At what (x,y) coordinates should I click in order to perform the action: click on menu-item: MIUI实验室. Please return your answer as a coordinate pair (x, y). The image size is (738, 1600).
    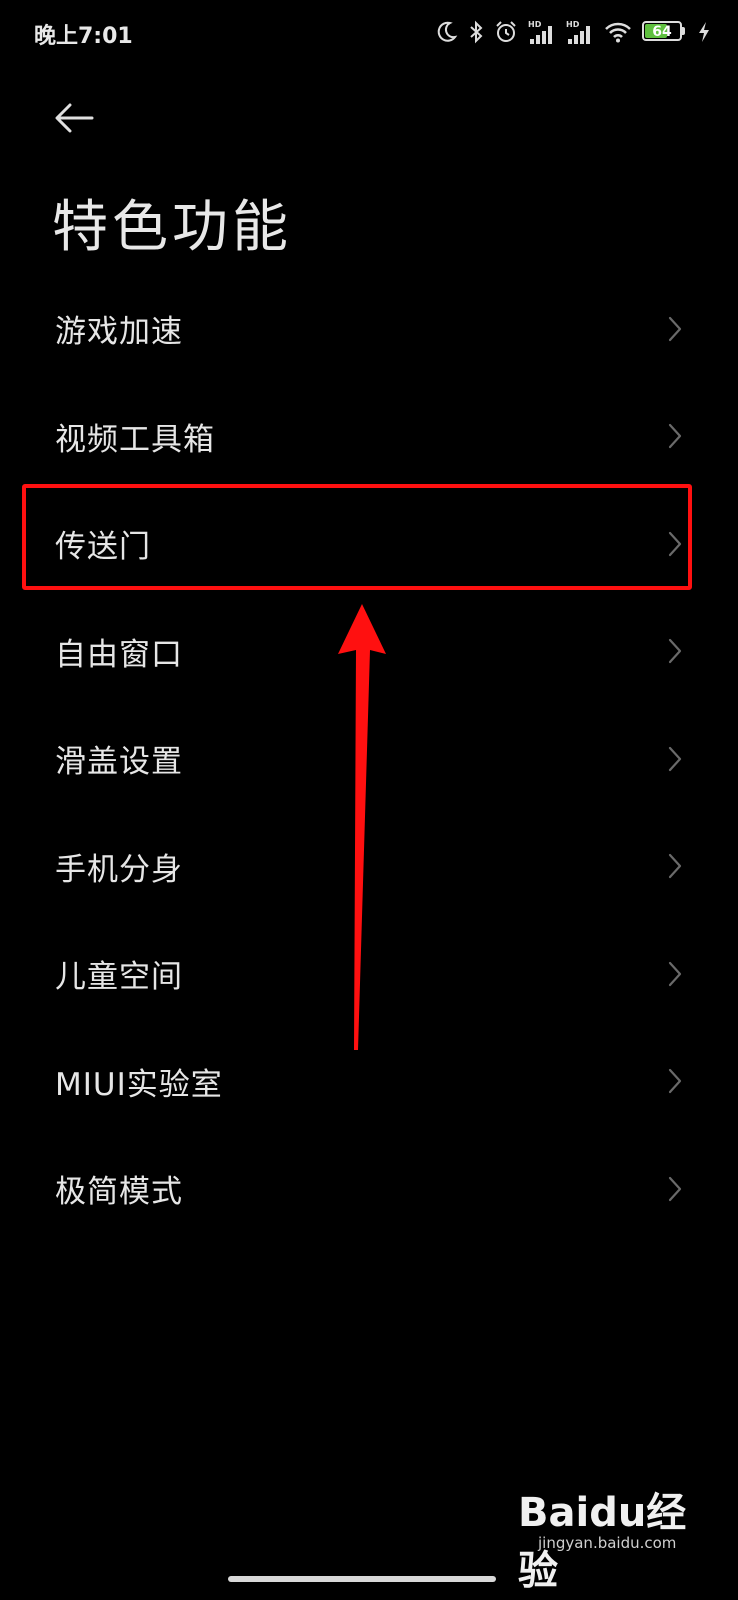
    Looking at the image, I should click on (369, 1082).